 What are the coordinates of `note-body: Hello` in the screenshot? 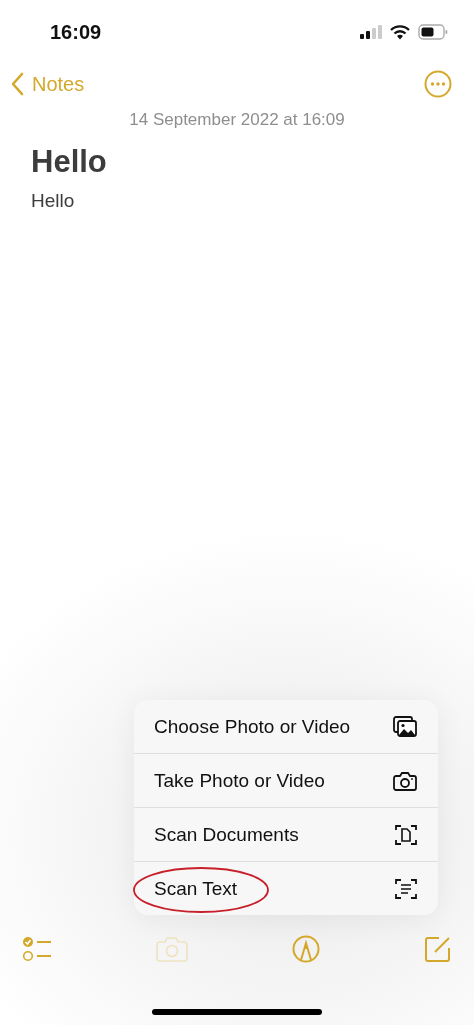 It's located at (53, 200).